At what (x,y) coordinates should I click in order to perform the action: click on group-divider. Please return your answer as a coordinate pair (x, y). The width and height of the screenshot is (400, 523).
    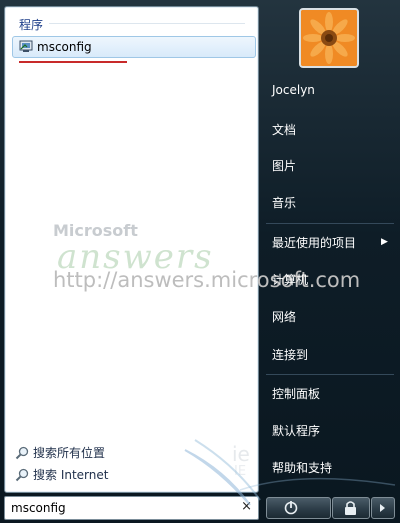
    Looking at the image, I should click on (147, 23).